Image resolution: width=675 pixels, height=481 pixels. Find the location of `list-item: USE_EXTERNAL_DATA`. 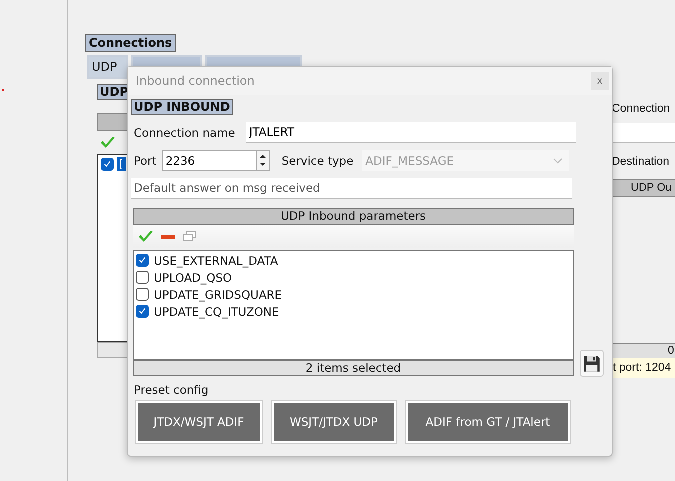

list-item: USE_EXTERNAL_DATA is located at coordinates (353, 260).